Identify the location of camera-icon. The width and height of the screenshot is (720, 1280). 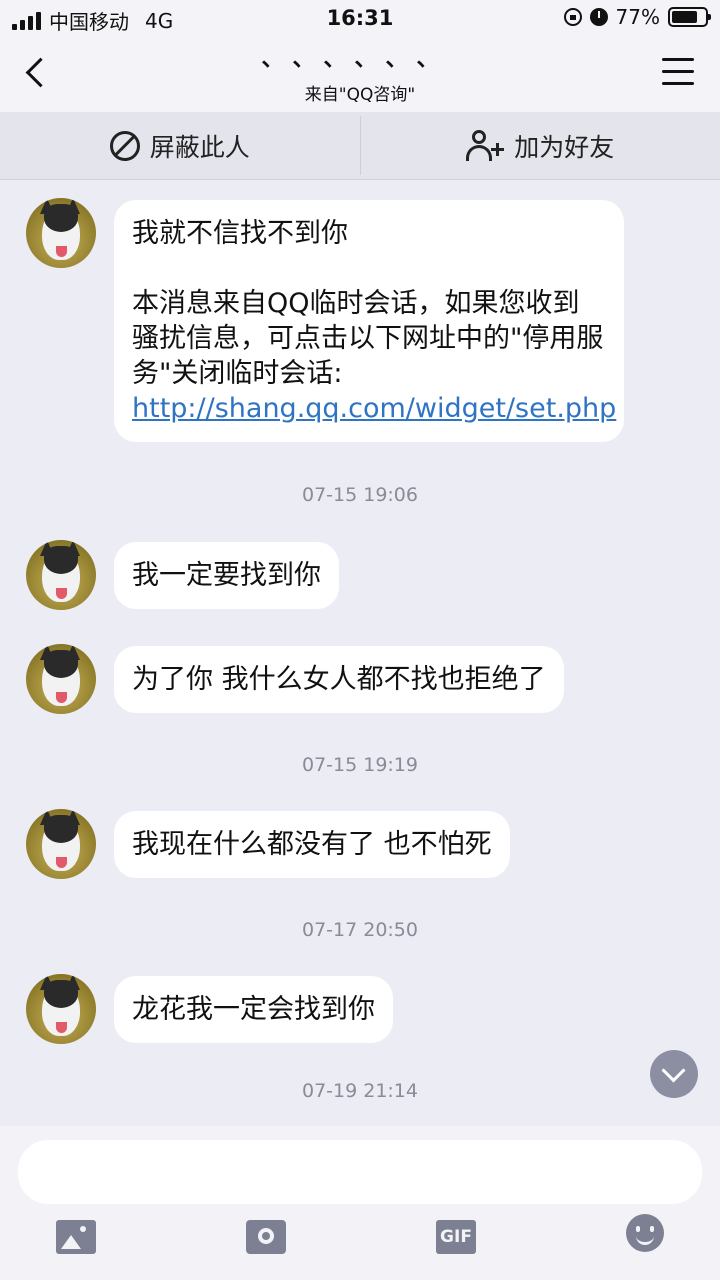
(266, 1237).